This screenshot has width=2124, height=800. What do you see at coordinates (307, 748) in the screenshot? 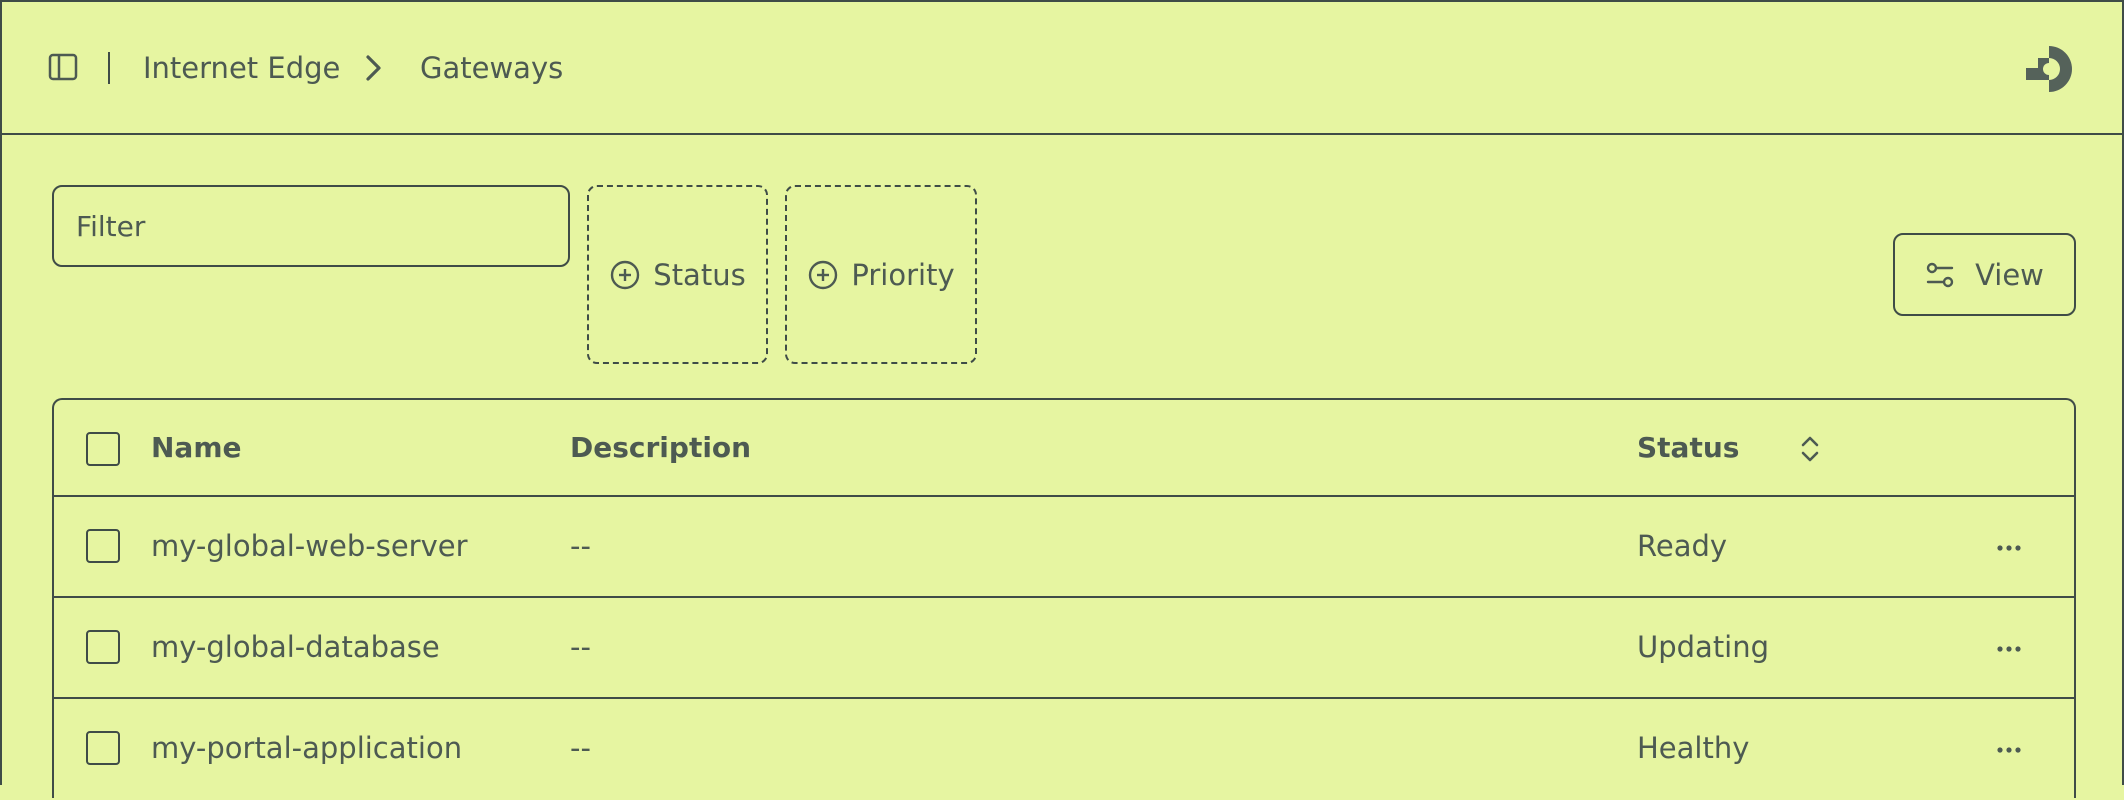
I see `row-name: my-portal-application` at bounding box center [307, 748].